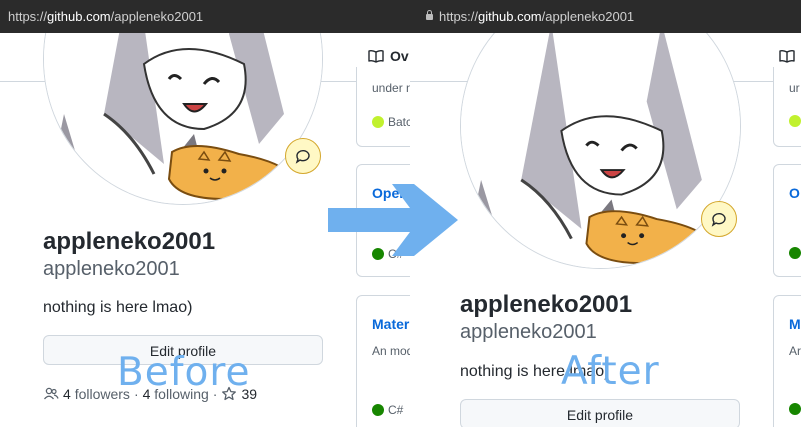 The image size is (801, 427). What do you see at coordinates (383, 361) in the screenshot?
I see `repo-card: Mater An mod C#` at bounding box center [383, 361].